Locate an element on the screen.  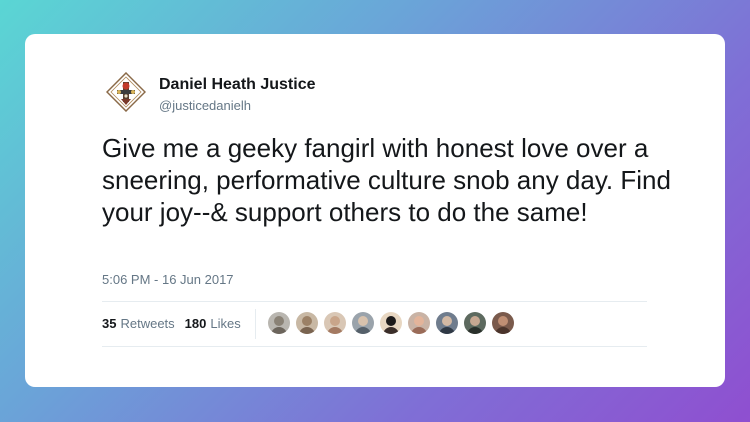
likes-label: Likes is located at coordinates (225, 323).